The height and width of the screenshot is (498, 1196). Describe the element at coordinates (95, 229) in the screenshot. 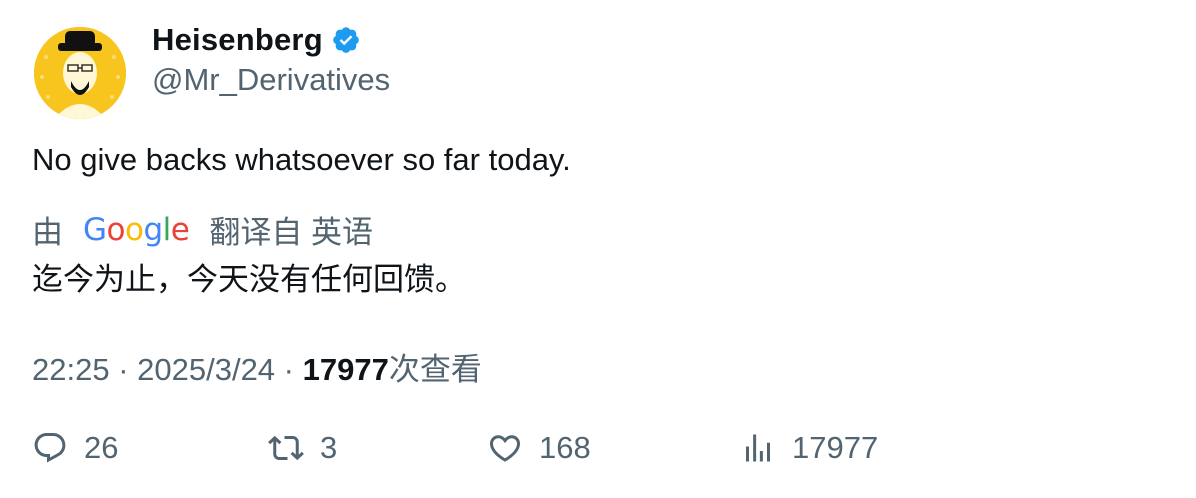

I see `google-logo-letter: G` at that location.